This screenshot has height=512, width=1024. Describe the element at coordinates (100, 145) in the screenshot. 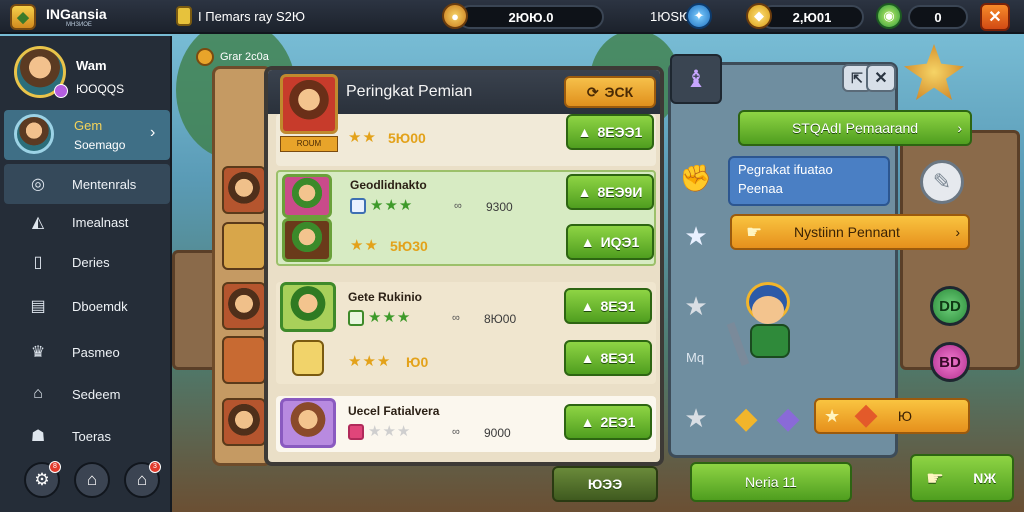

I see `sidebar-item-sub: Soemago` at that location.